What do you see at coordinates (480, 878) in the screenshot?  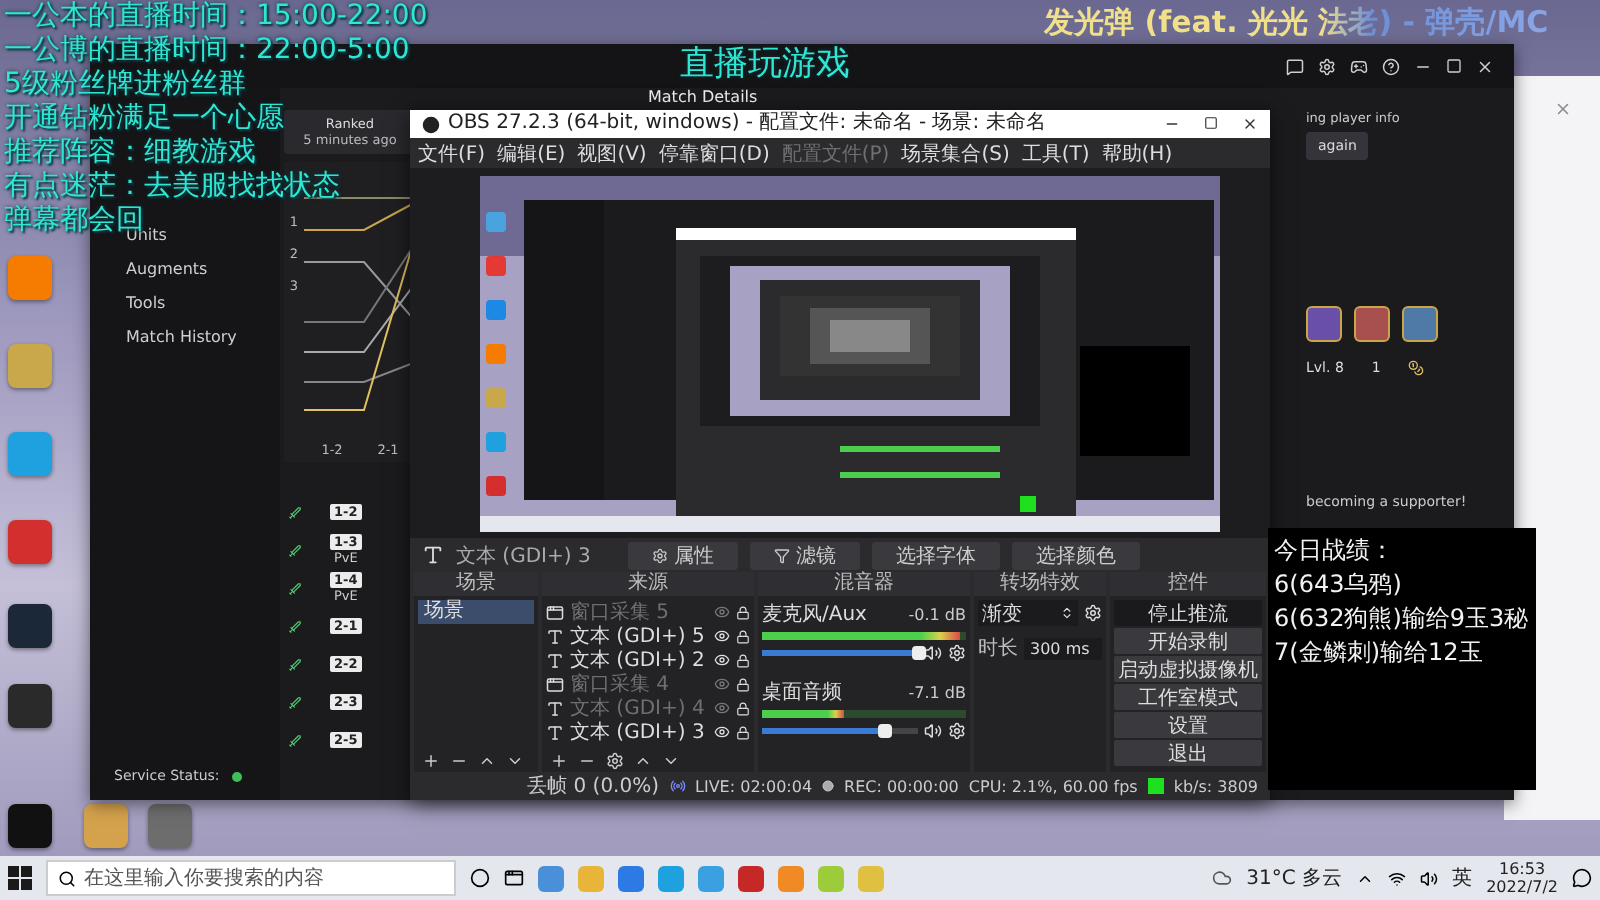 I see `circle-icon` at bounding box center [480, 878].